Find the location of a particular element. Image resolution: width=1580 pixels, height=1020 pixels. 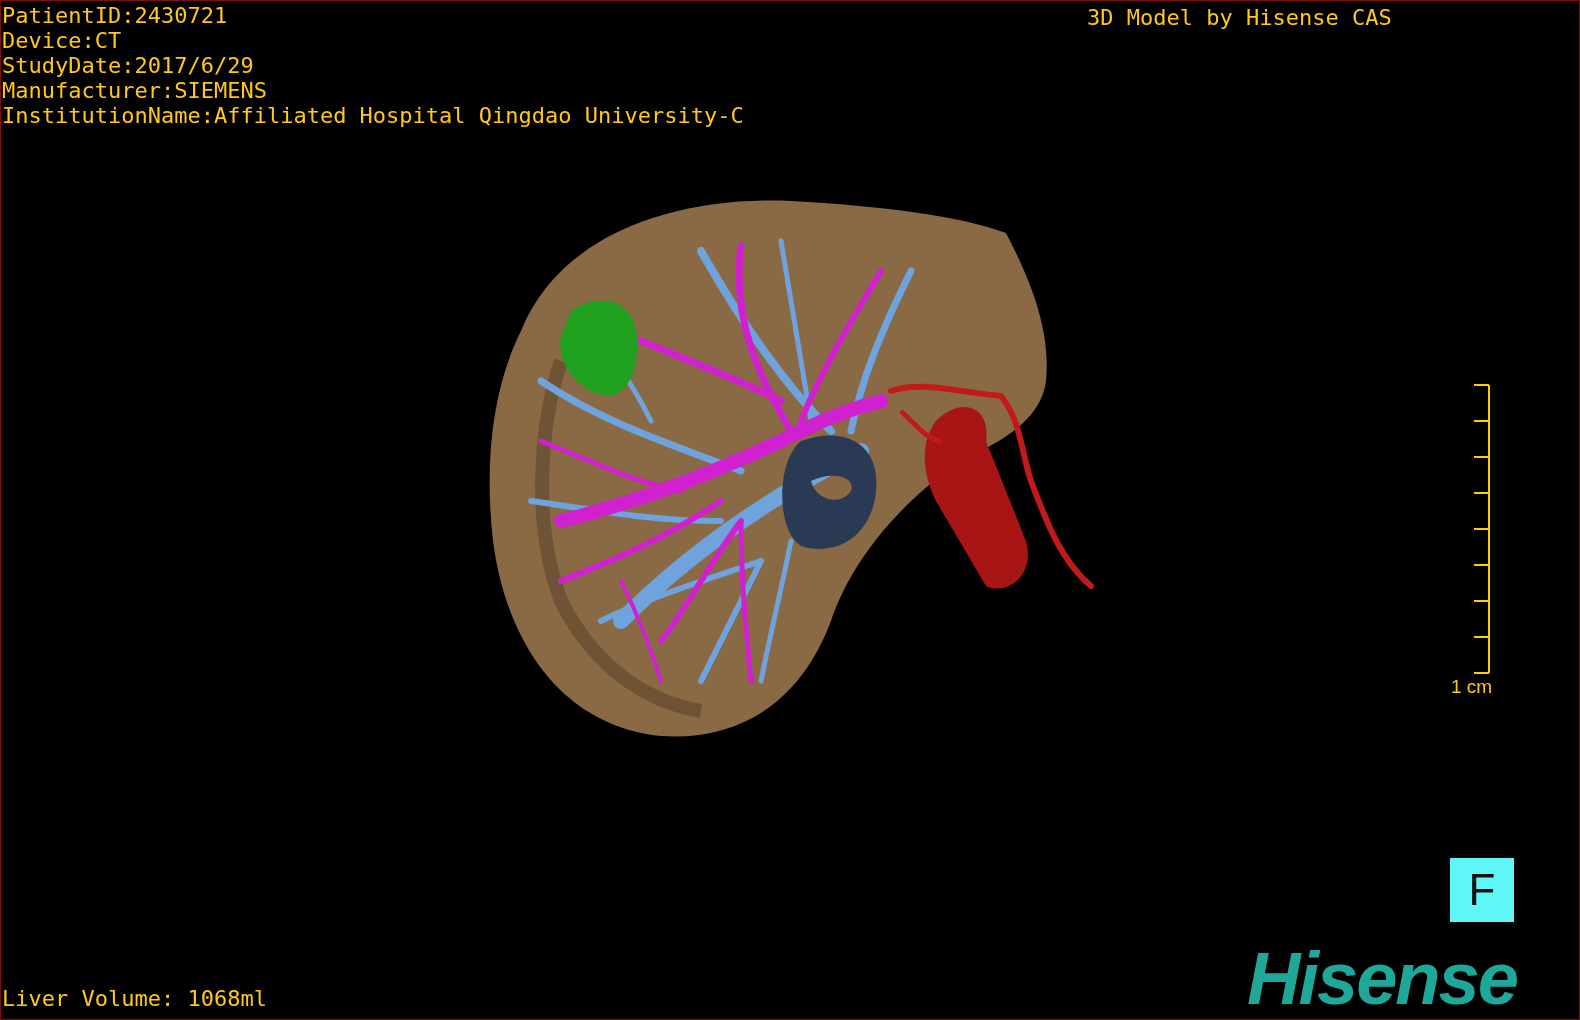

scale-ruler-icon is located at coordinates (1482, 529).